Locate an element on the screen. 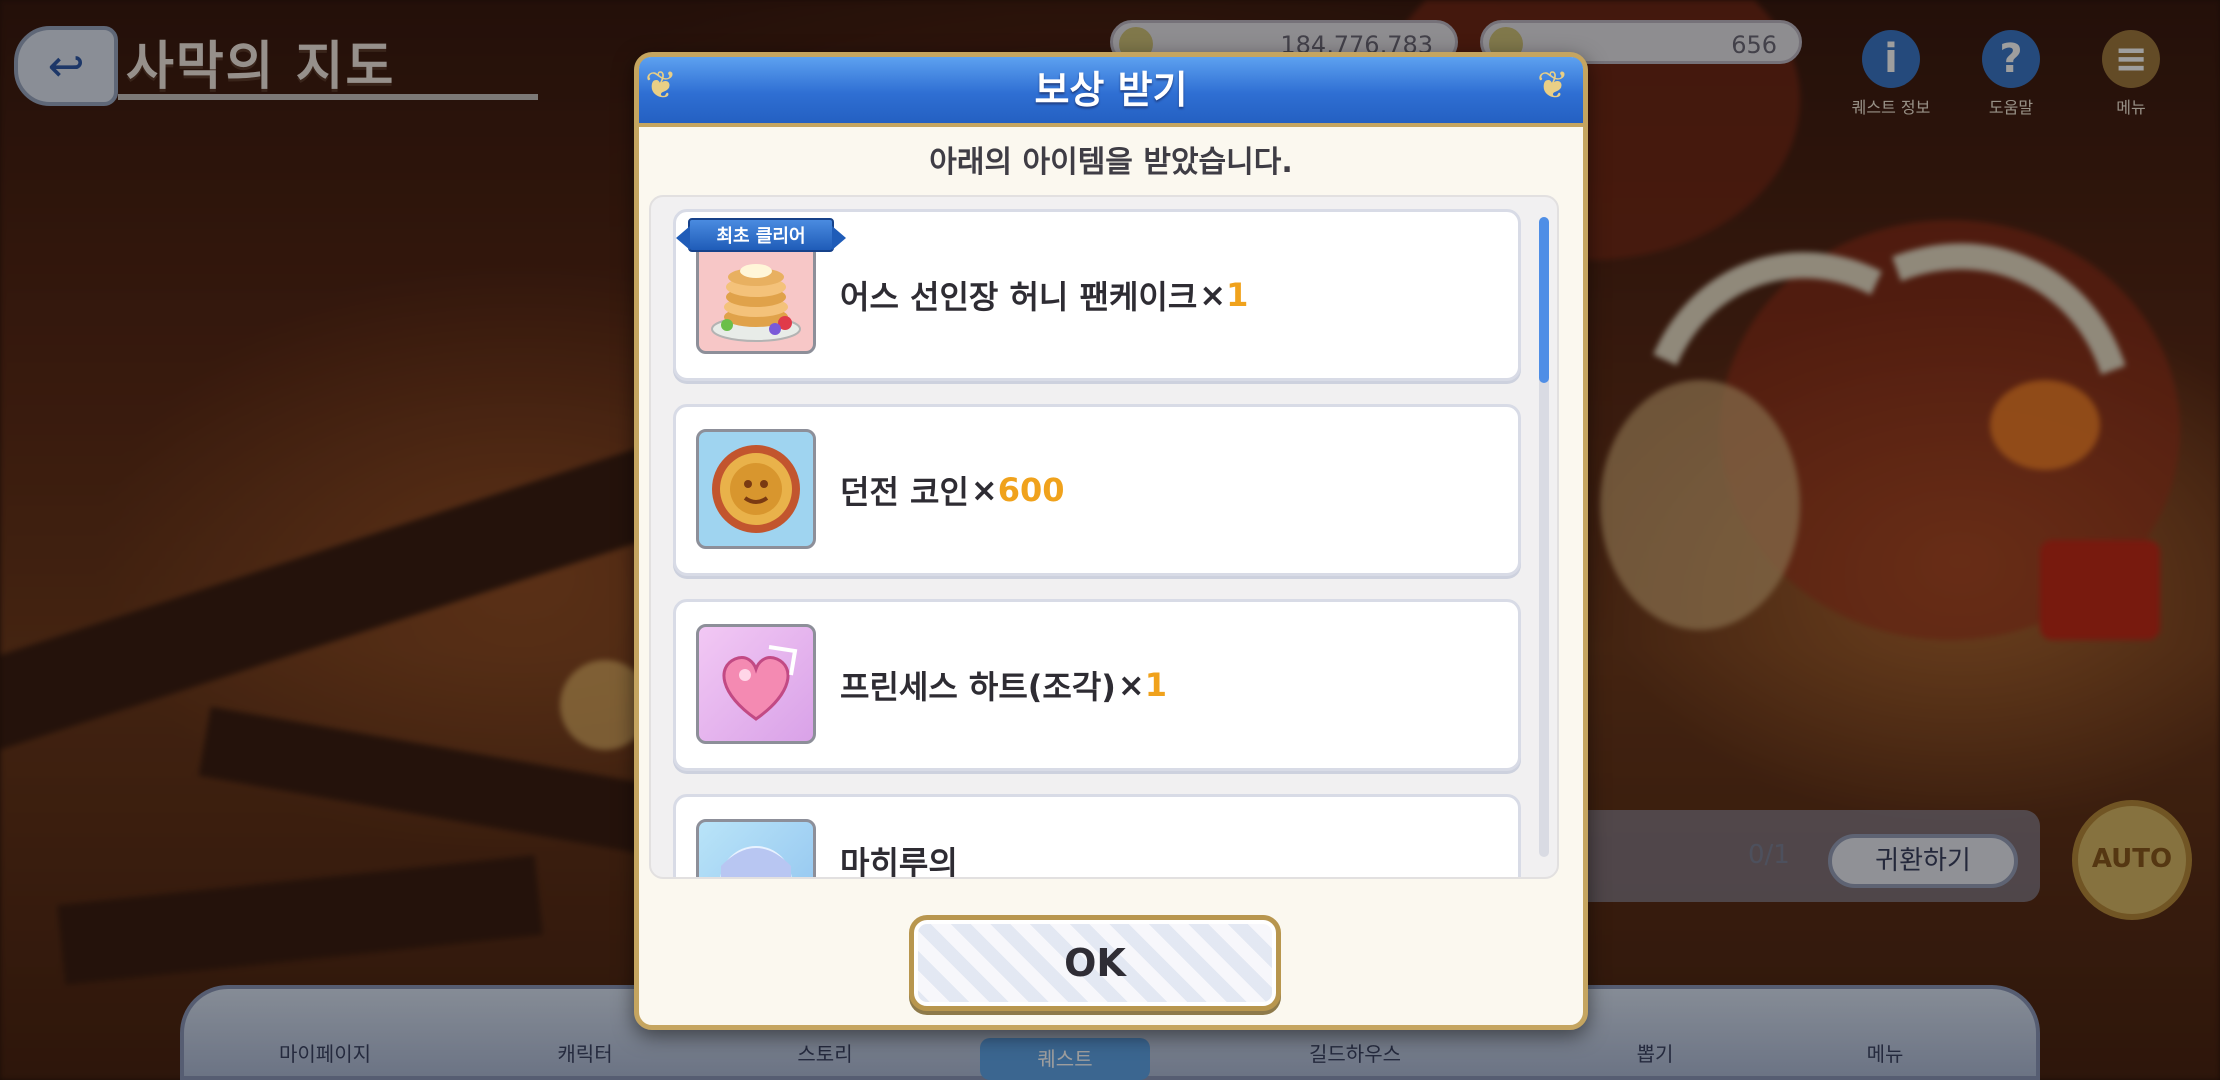 The image size is (2220, 1080). reward-item-name: 마히루의 is located at coordinates (899, 860).